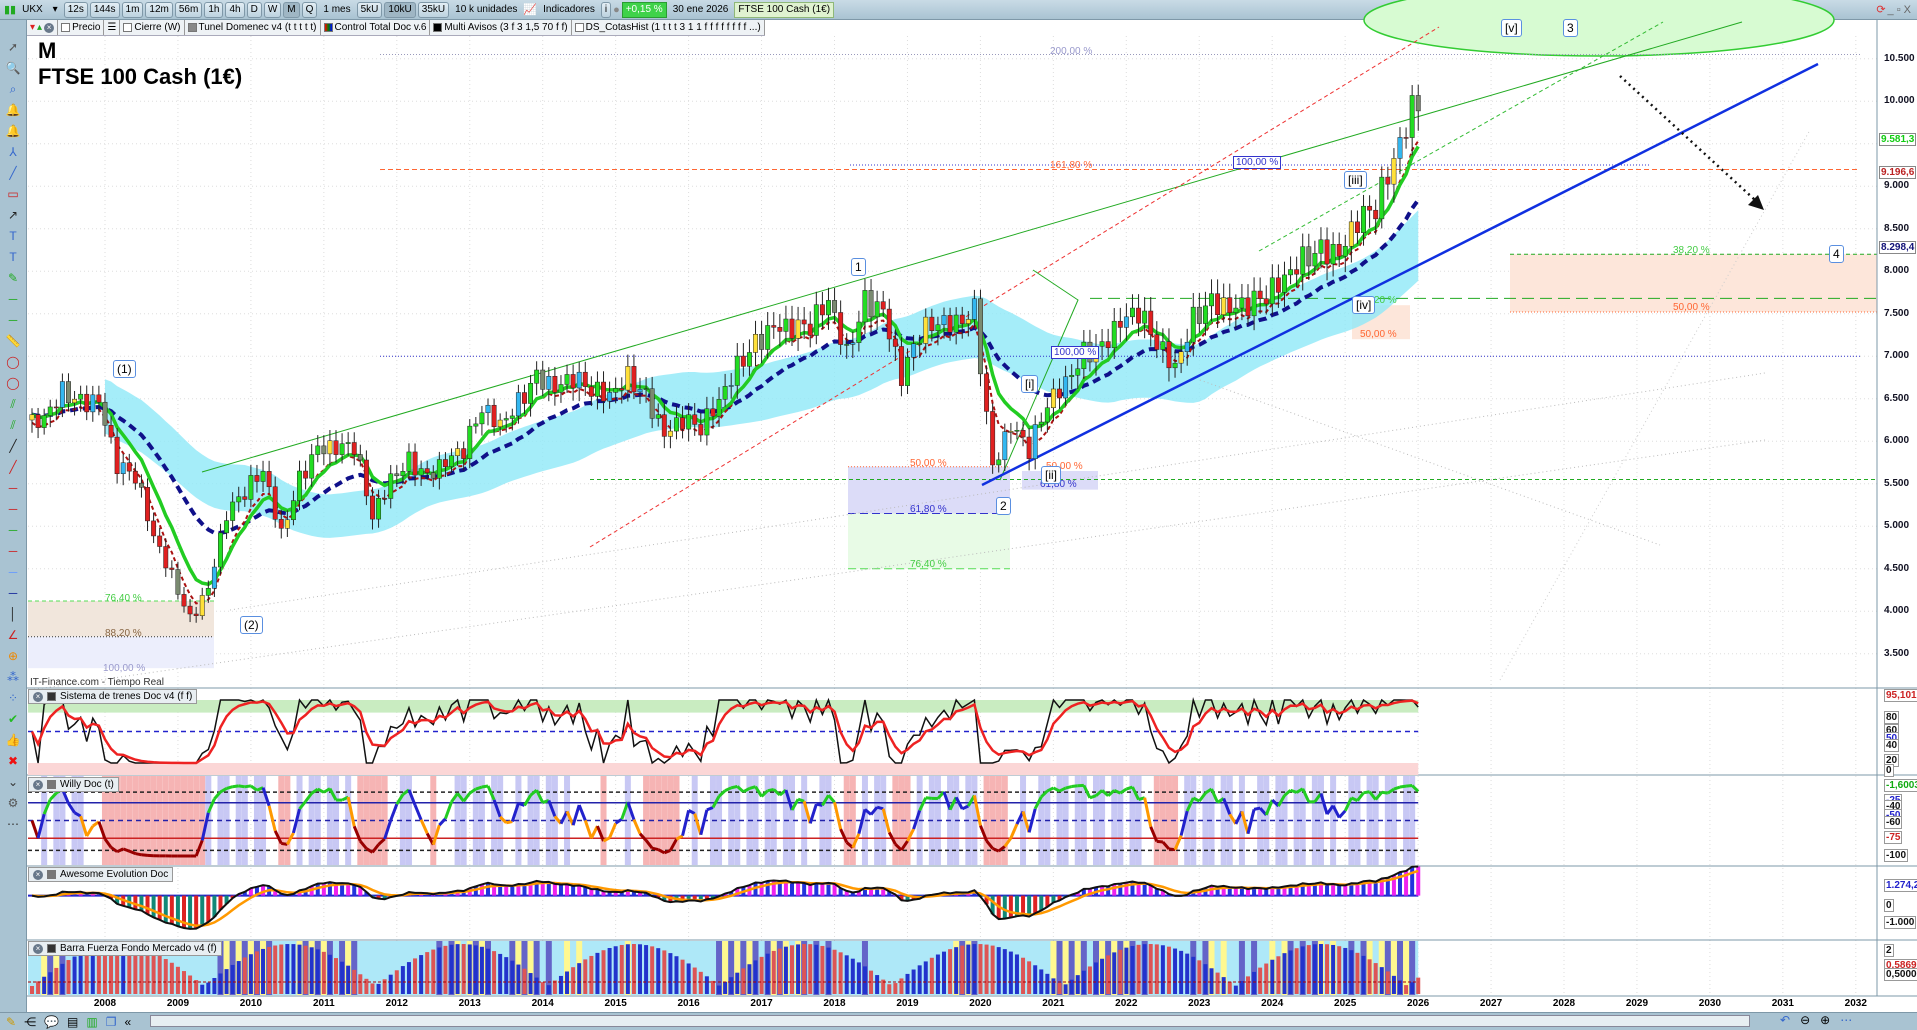  Describe the element at coordinates (13, 341) in the screenshot. I see `ruler-icon: 📏` at that location.